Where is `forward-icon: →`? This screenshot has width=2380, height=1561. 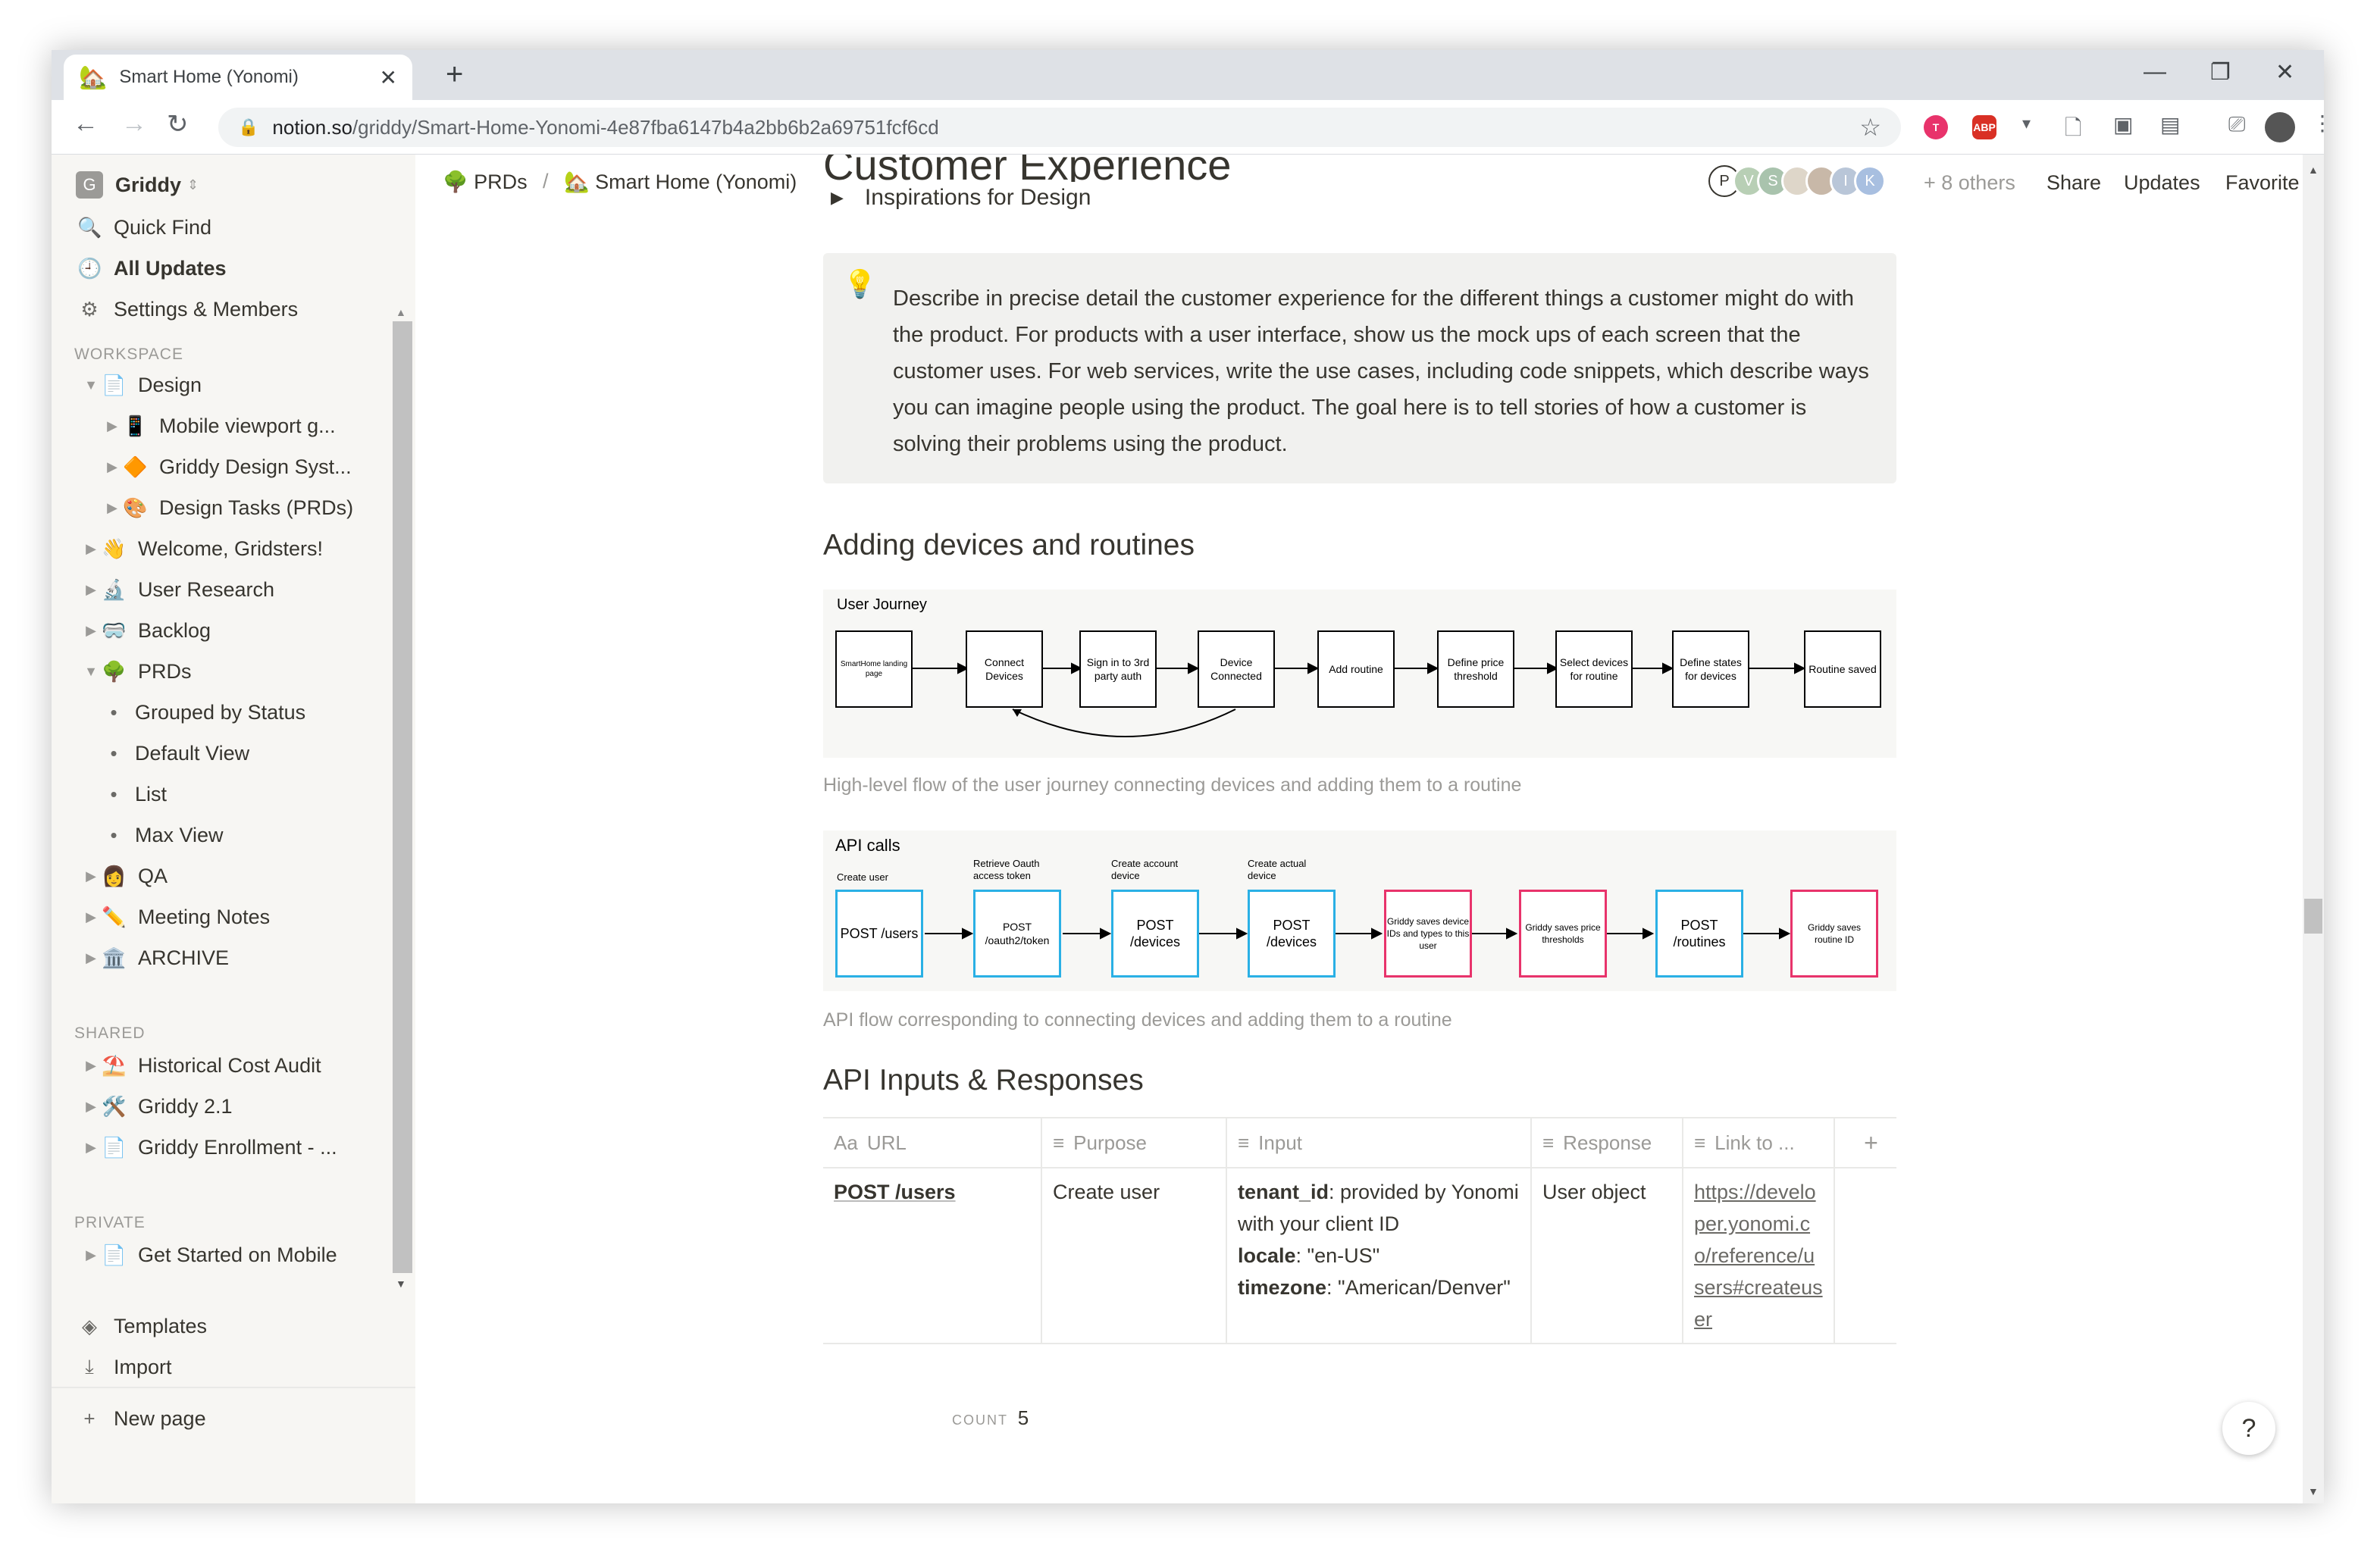
forward-icon: → is located at coordinates (134, 124).